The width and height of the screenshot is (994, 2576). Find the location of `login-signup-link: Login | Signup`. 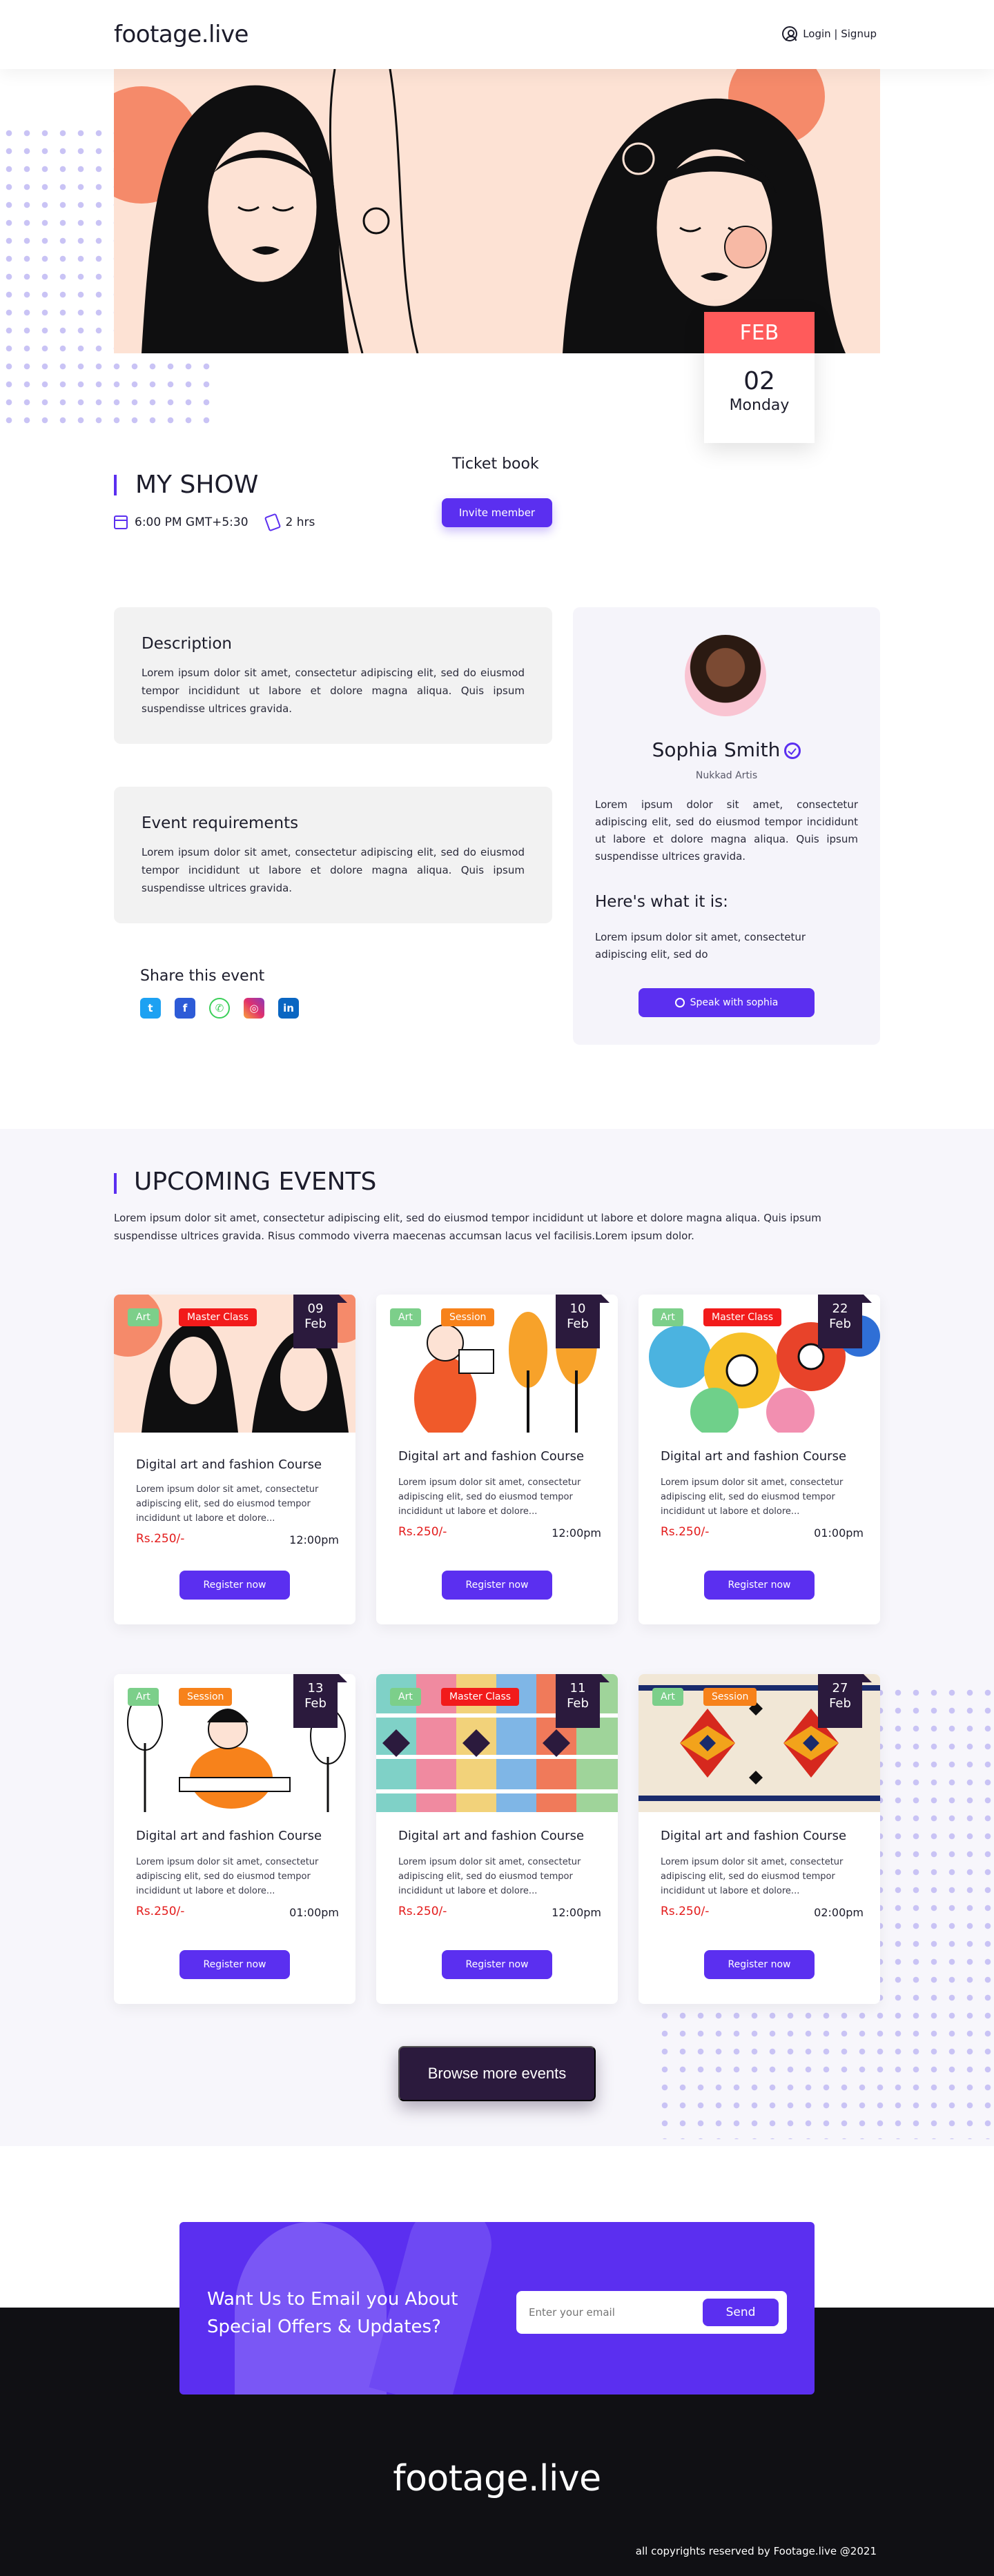

login-signup-link: Login | Signup is located at coordinates (829, 33).